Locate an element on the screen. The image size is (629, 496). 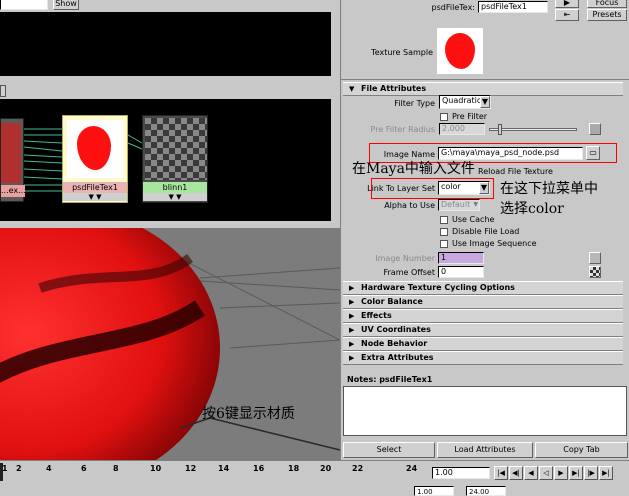
go-to-output-icon: ⇤ is located at coordinates (567, 15).